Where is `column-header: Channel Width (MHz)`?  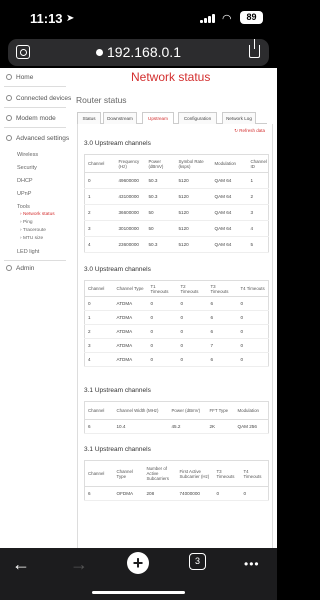 column-header: Channel Width (MHz) is located at coordinates (141, 410).